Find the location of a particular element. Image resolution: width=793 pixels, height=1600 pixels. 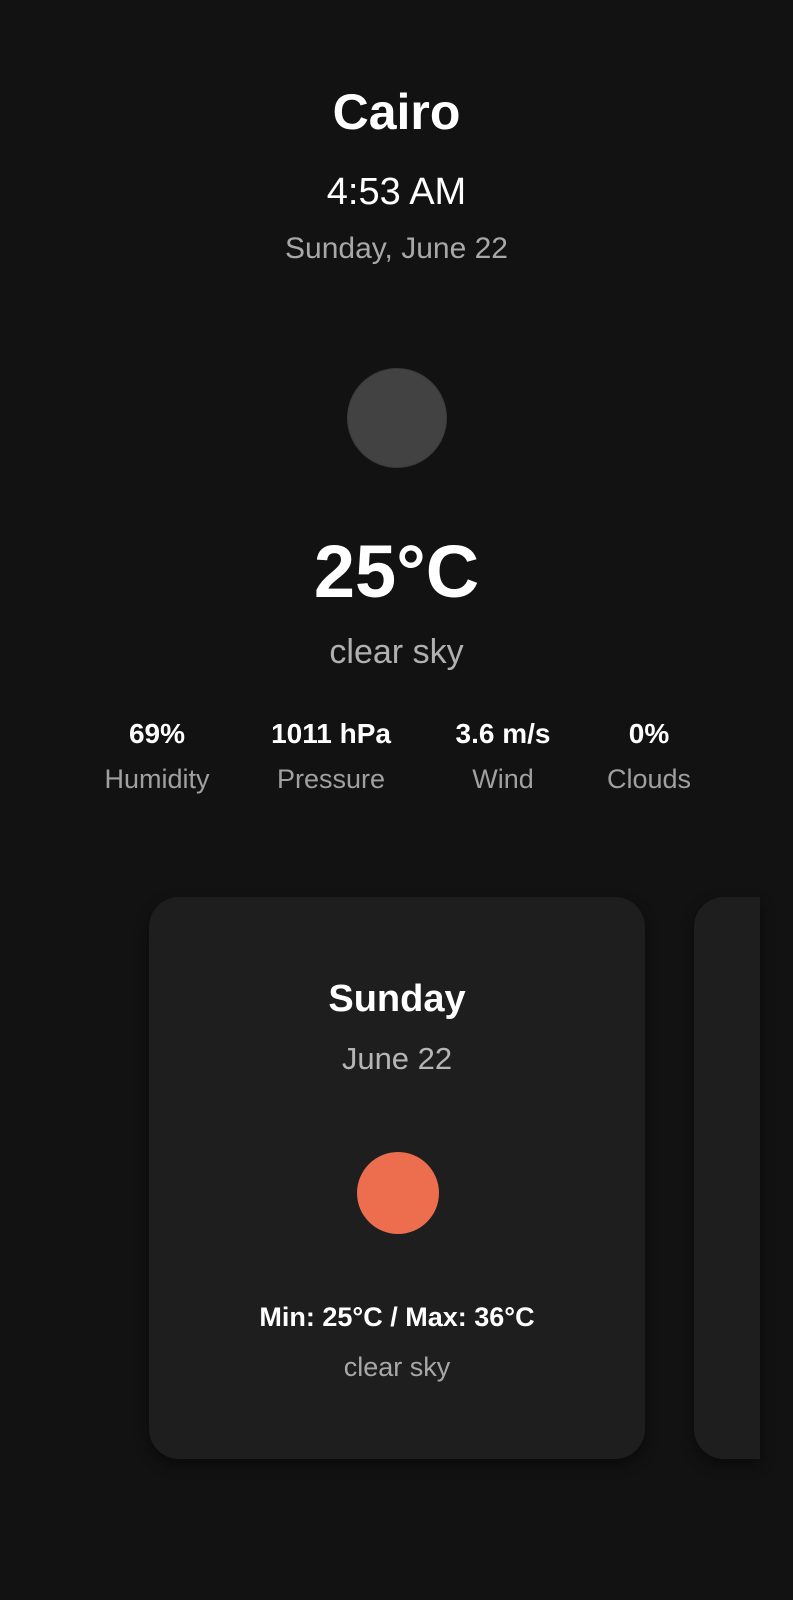

stat-value: 0% is located at coordinates (649, 733).